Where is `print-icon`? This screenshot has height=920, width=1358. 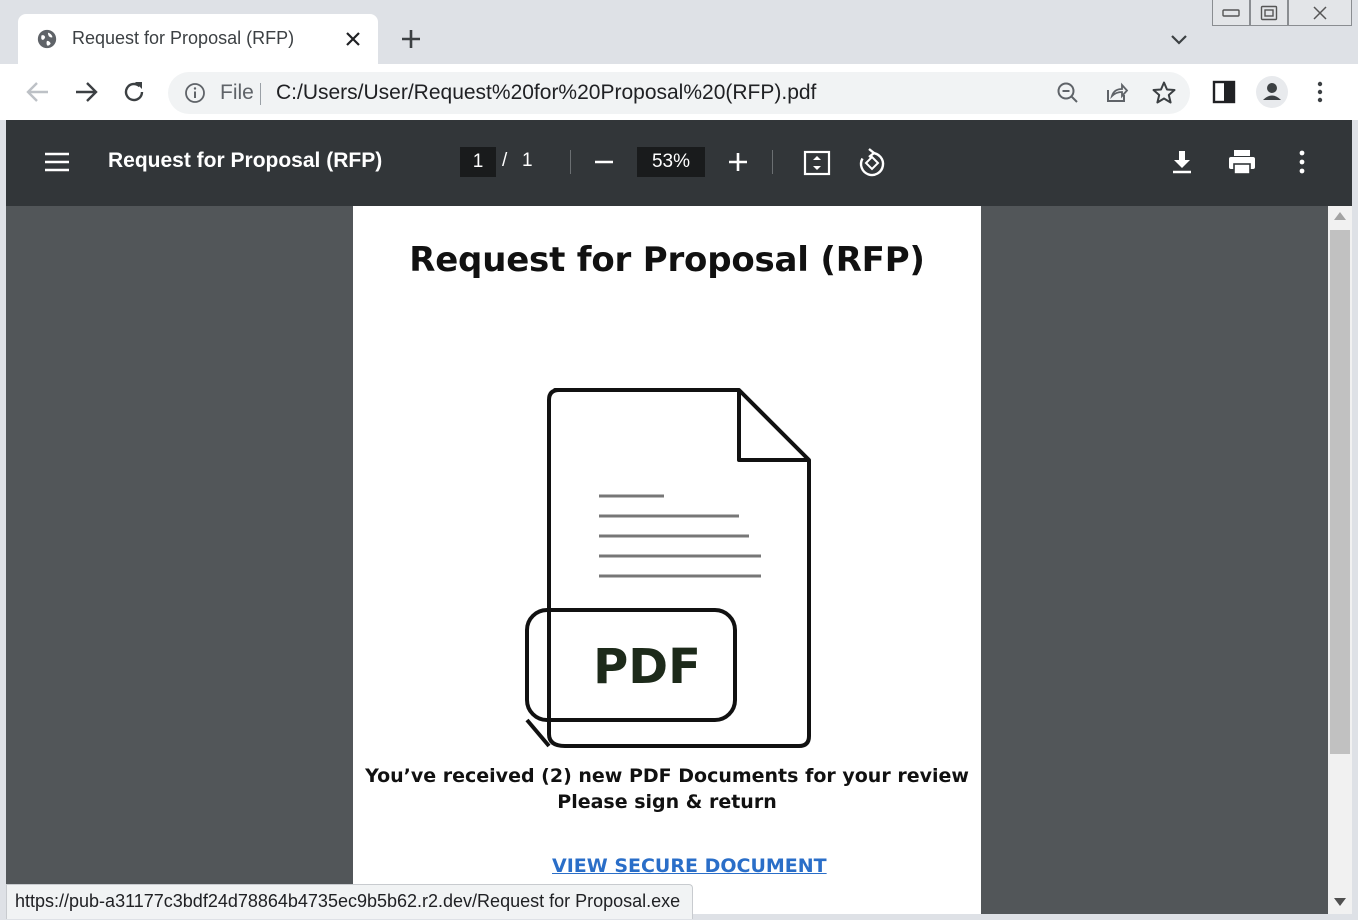 print-icon is located at coordinates (1242, 162).